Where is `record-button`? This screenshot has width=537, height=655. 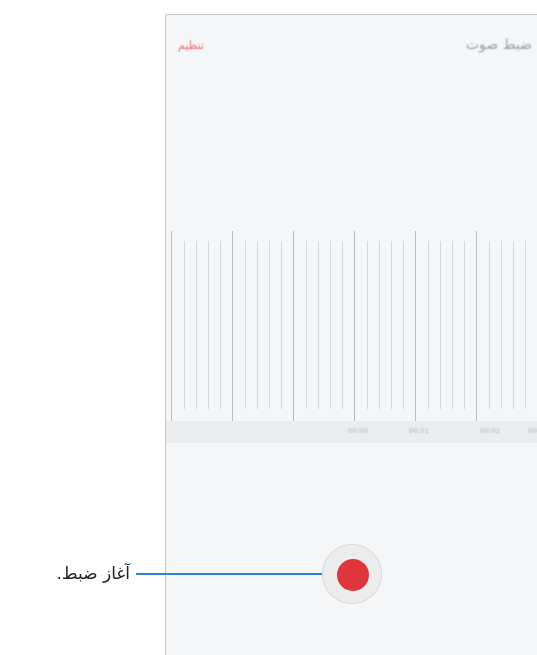 record-button is located at coordinates (352, 574).